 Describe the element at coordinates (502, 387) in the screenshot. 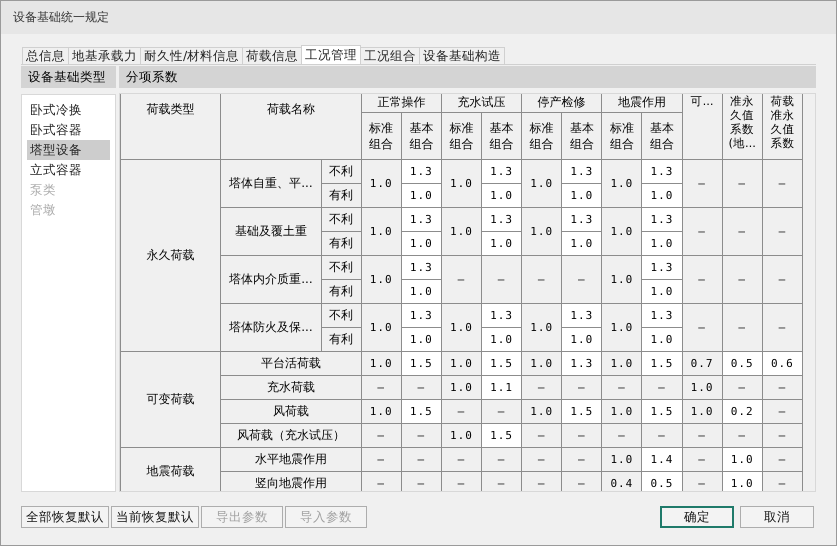

I see `table-cell: 1.1` at that location.